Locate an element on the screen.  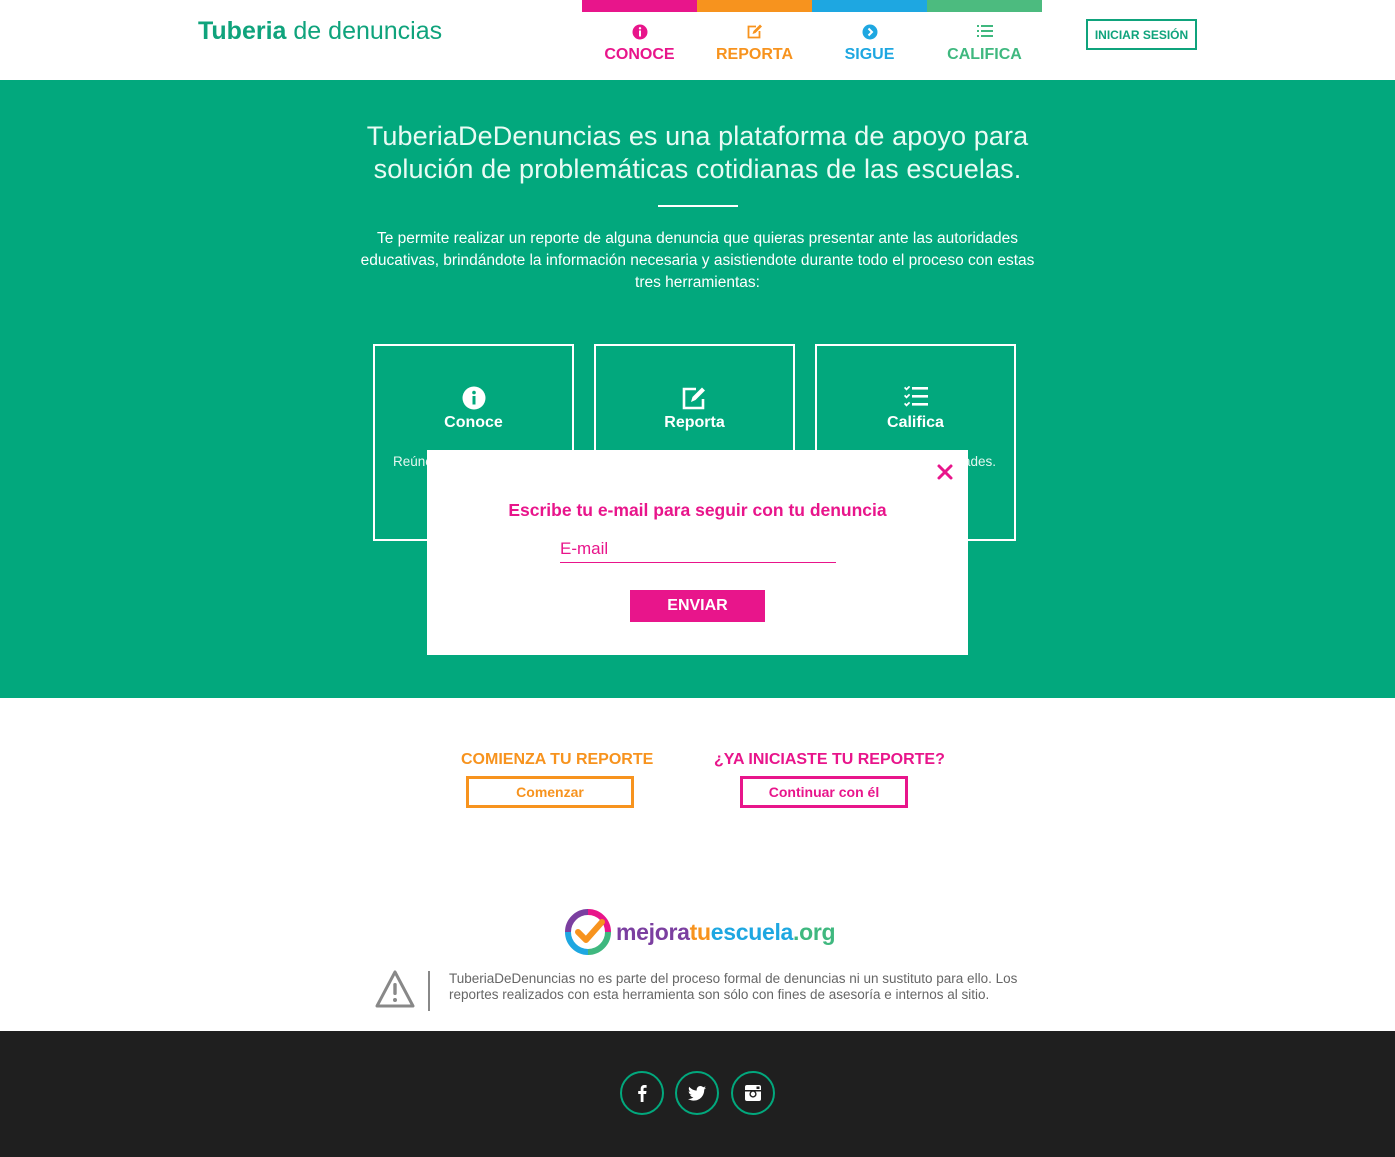
nav-label: SIGUE is located at coordinates (869, 54).